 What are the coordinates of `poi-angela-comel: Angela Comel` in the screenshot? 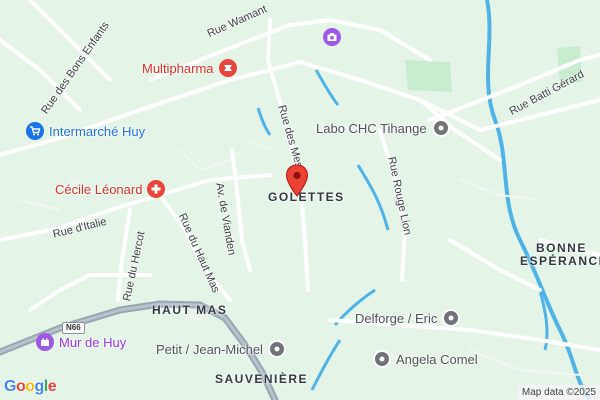 It's located at (425, 359).